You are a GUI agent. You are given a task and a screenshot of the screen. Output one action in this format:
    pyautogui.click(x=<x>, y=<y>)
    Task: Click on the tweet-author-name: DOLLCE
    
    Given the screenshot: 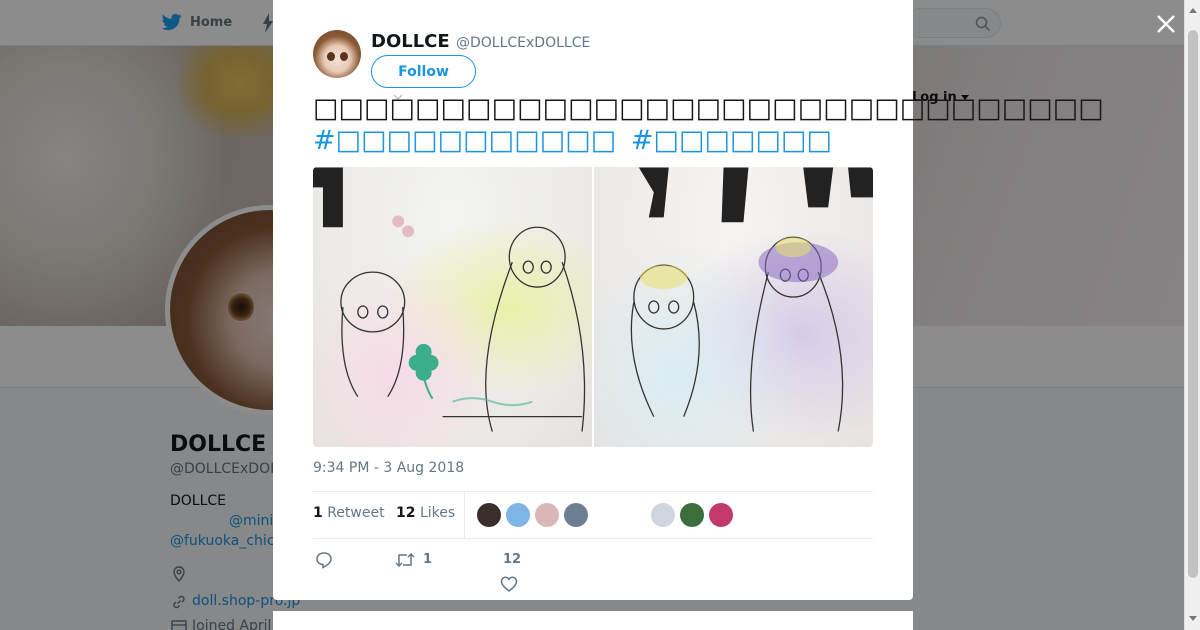 What is the action you would take?
    pyautogui.click(x=410, y=41)
    